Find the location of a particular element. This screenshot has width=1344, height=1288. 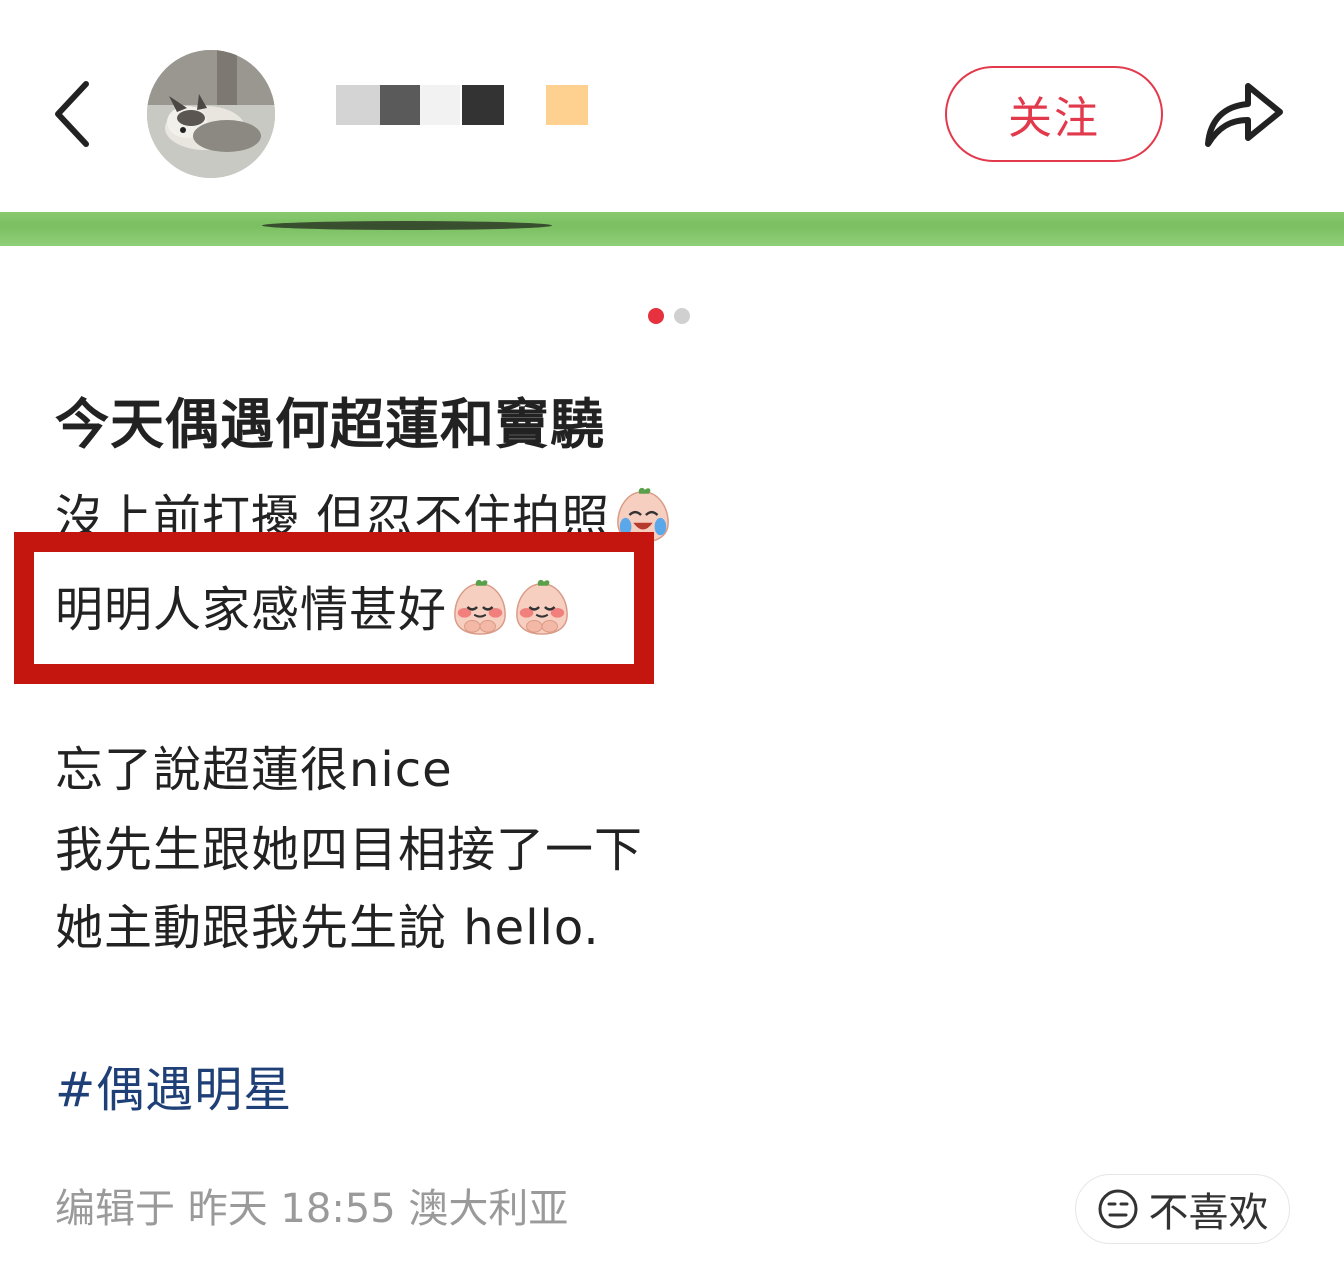

neutral-face-icon is located at coordinates (1117, 1209).